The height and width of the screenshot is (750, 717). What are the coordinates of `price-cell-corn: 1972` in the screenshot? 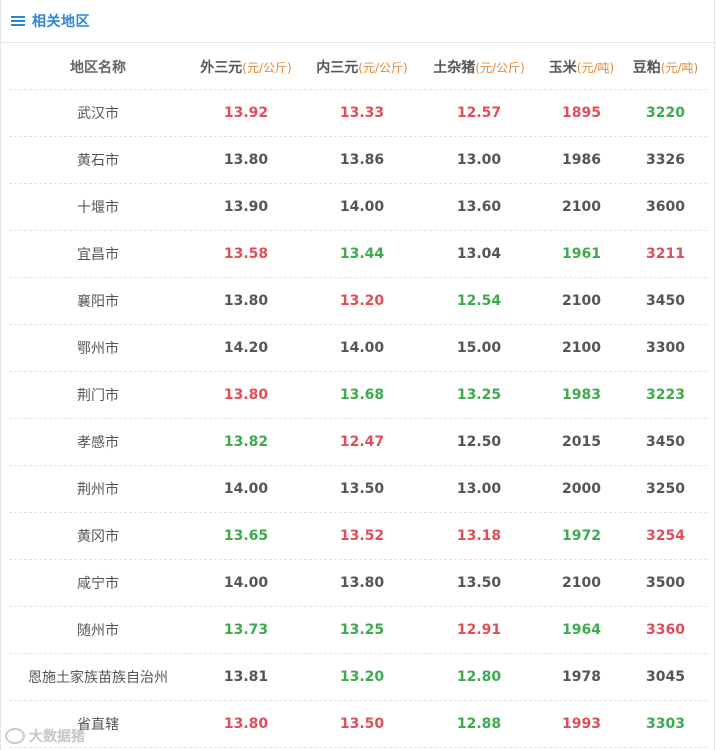 It's located at (581, 536).